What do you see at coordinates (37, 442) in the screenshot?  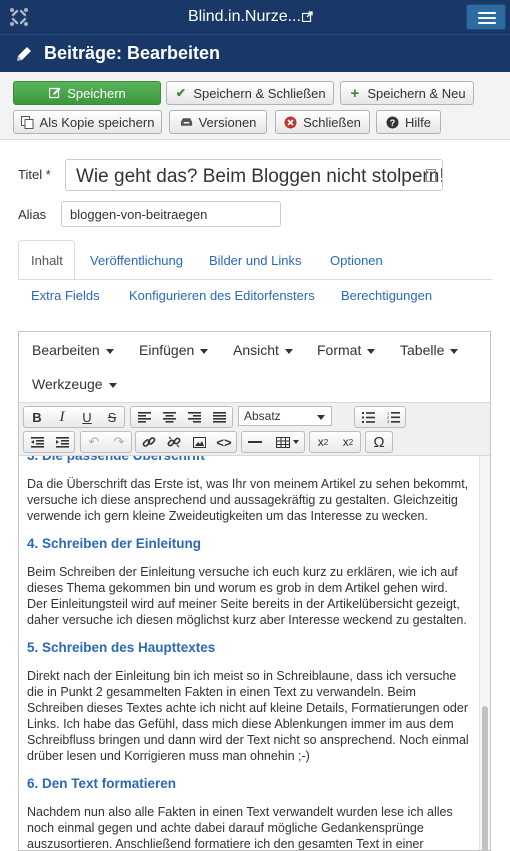 I see `outdent-icon` at bounding box center [37, 442].